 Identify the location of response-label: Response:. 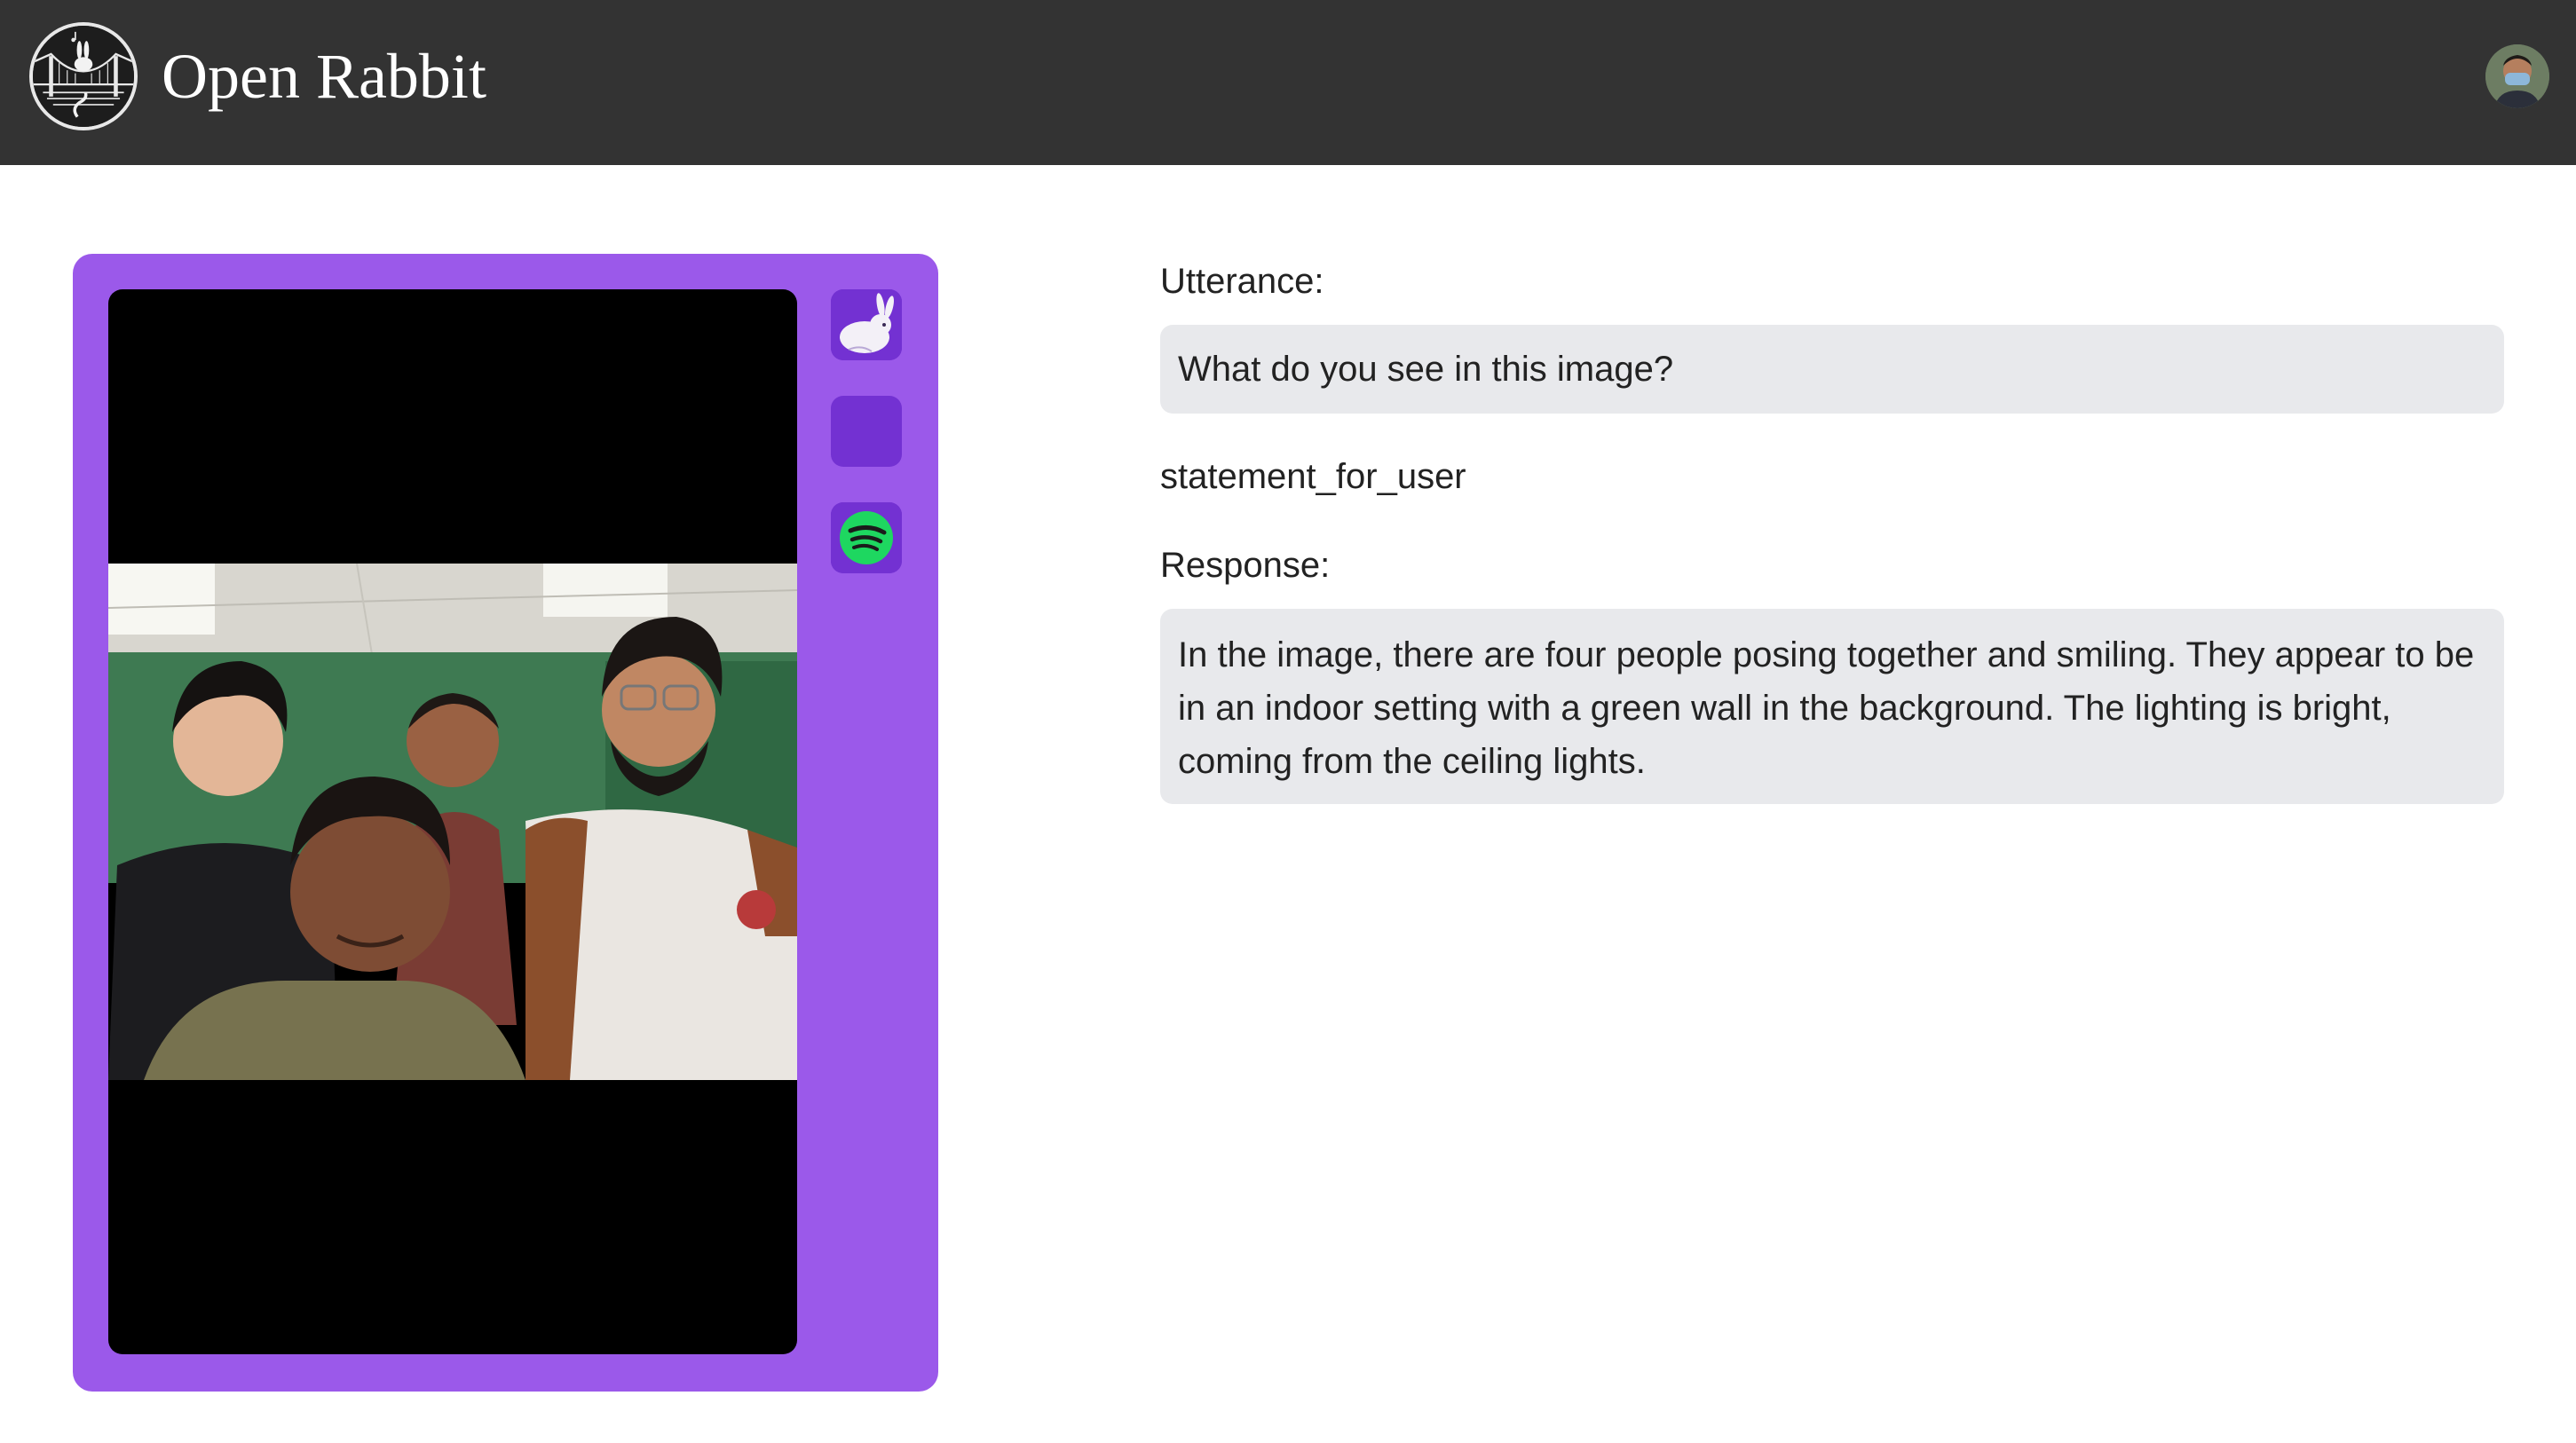
(1245, 565).